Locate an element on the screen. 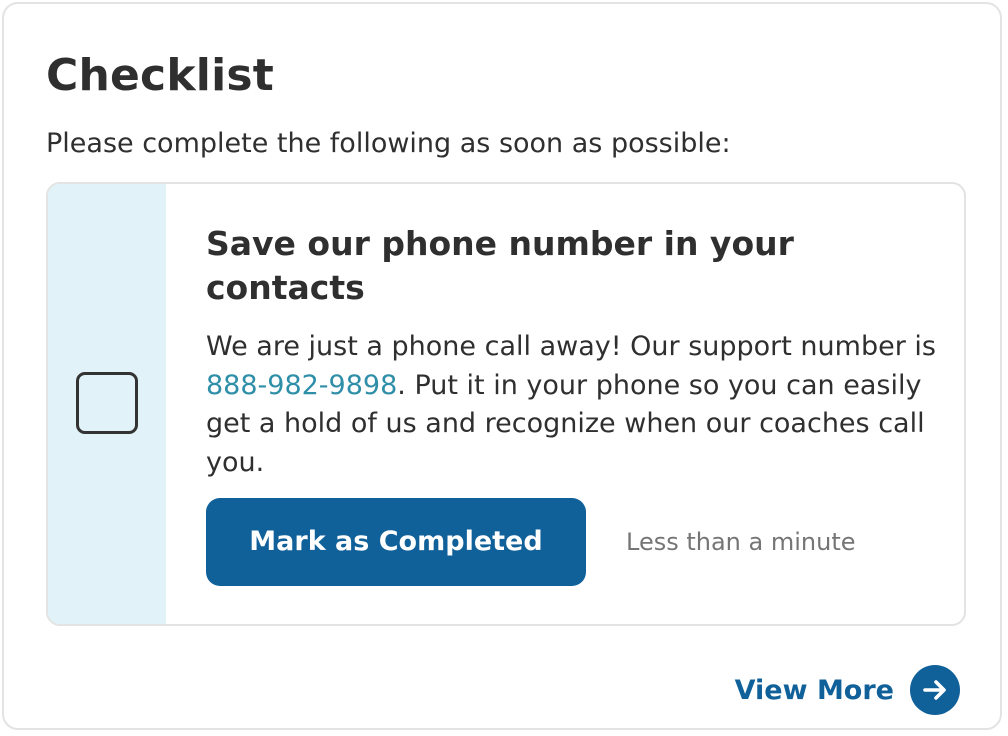  checklist-item-rail is located at coordinates (107, 404).